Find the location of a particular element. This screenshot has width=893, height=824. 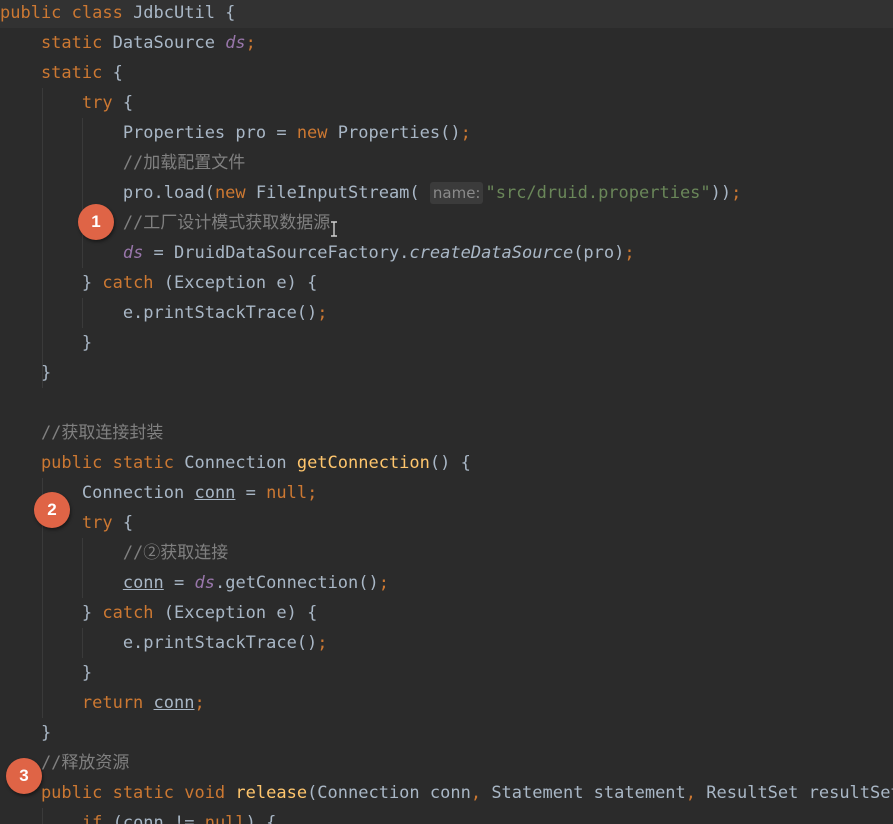

code-line: //获取连接封装 is located at coordinates (446, 433).